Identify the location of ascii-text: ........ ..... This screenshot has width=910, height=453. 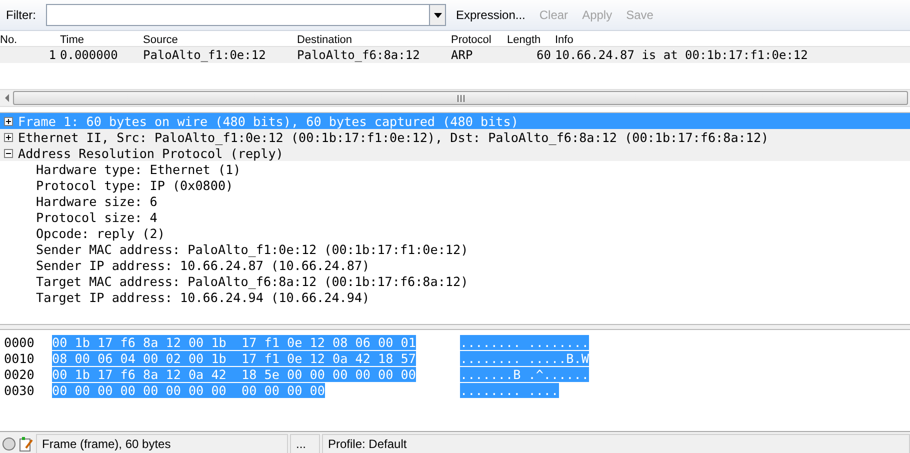
(509, 390).